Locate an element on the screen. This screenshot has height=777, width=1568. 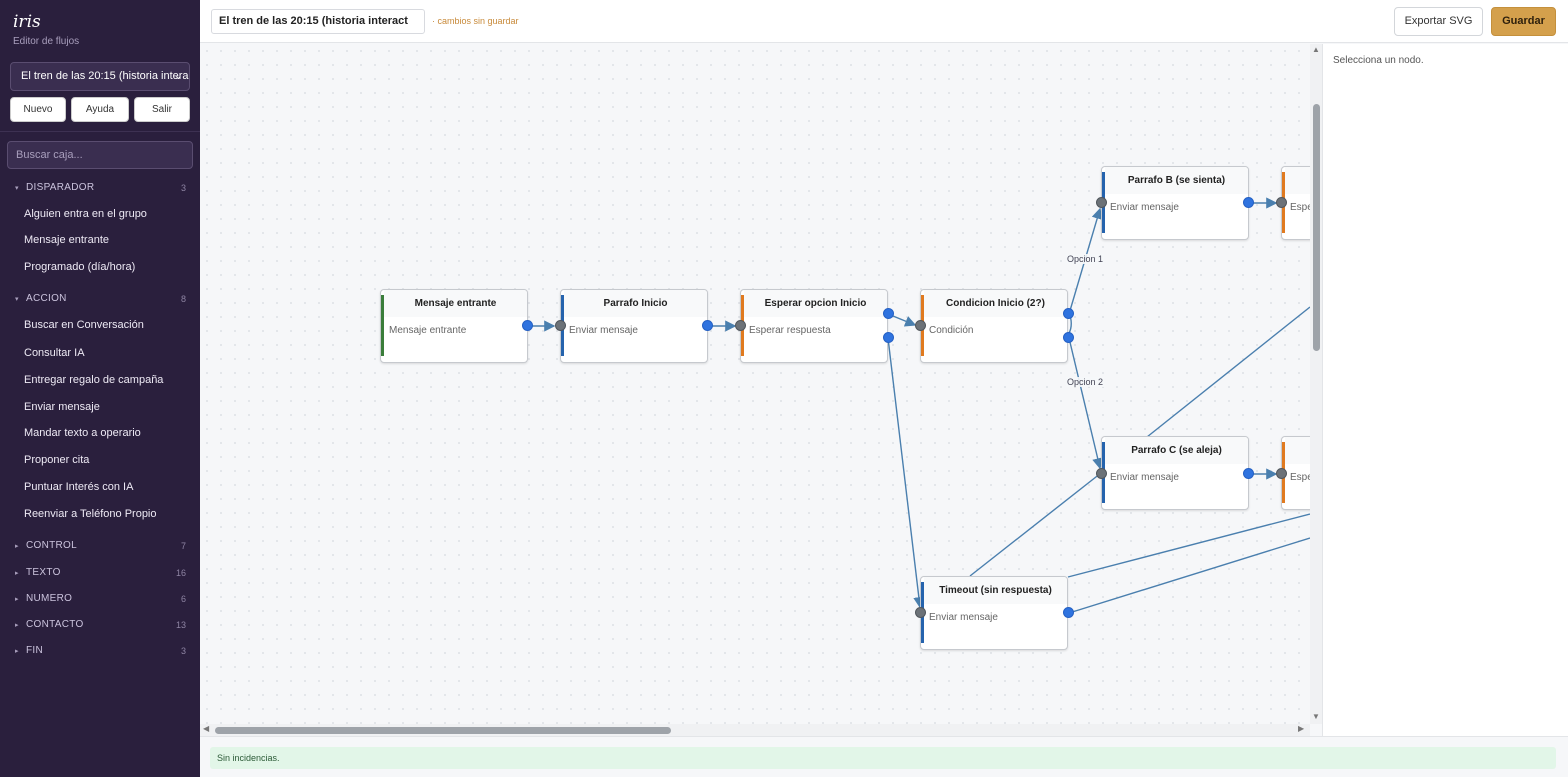
flow-node-timeout: Timeout (sin respuesta) Enviar mensaje is located at coordinates (994, 613).